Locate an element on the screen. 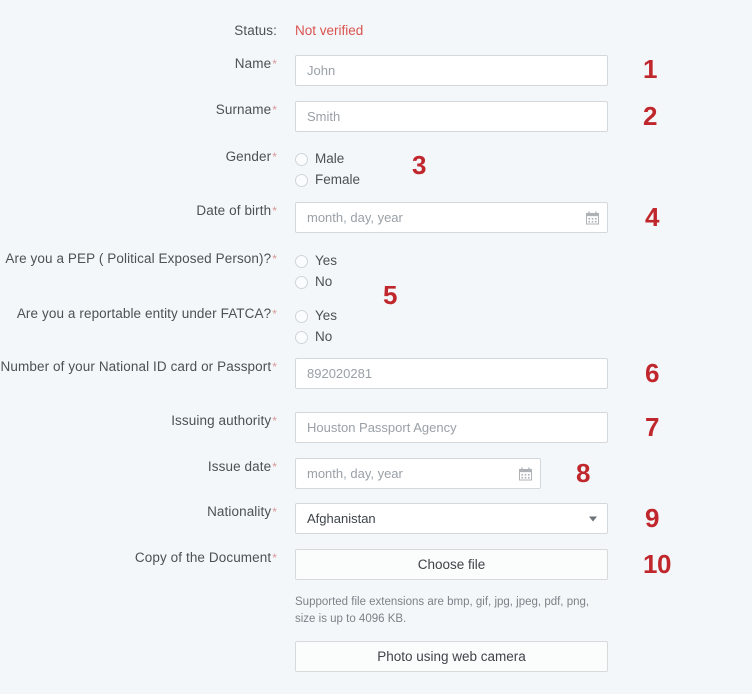  document-number-field: 892020281 is located at coordinates (451, 373).